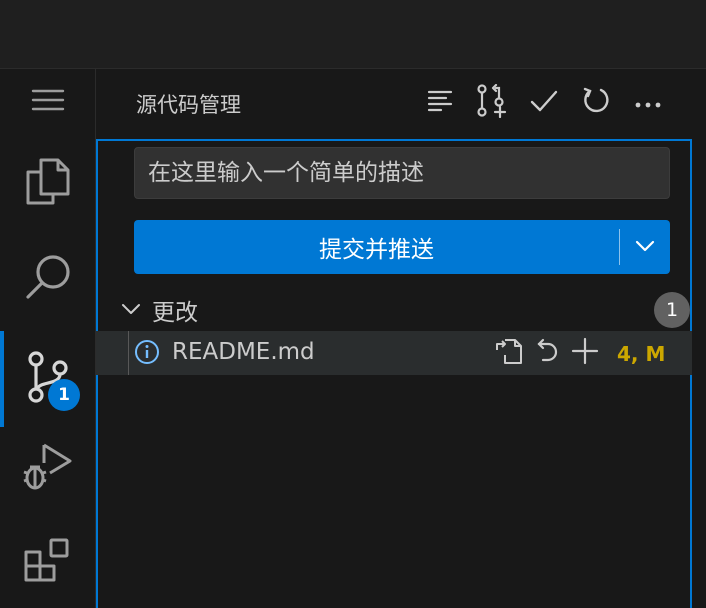 Image resolution: width=706 pixels, height=608 pixels. I want to click on changed-file-item: README.md 4, M, so click(394, 353).